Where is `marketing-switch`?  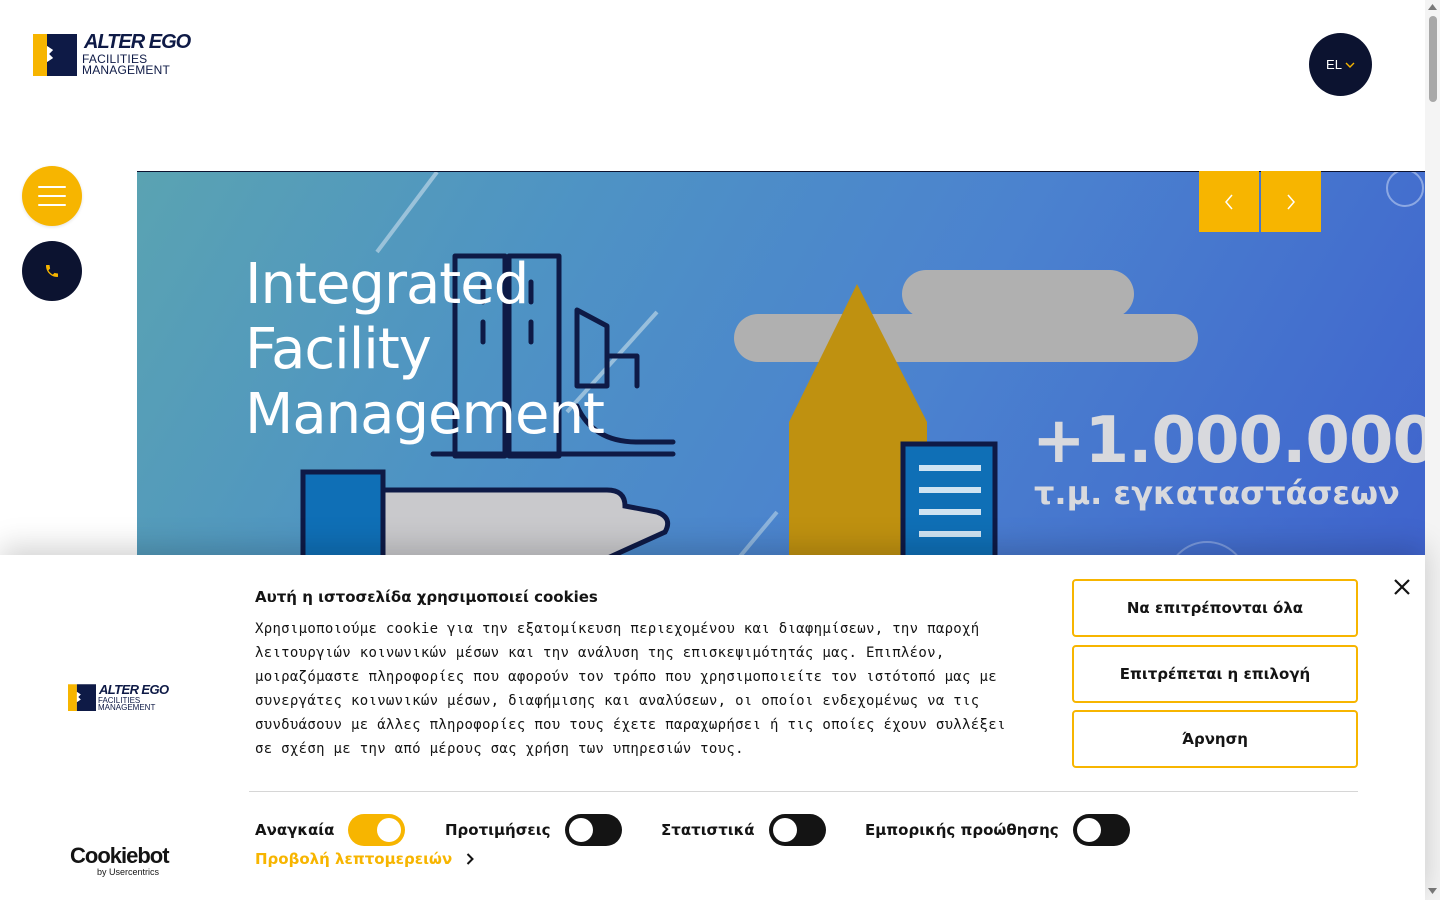 marketing-switch is located at coordinates (1101, 830).